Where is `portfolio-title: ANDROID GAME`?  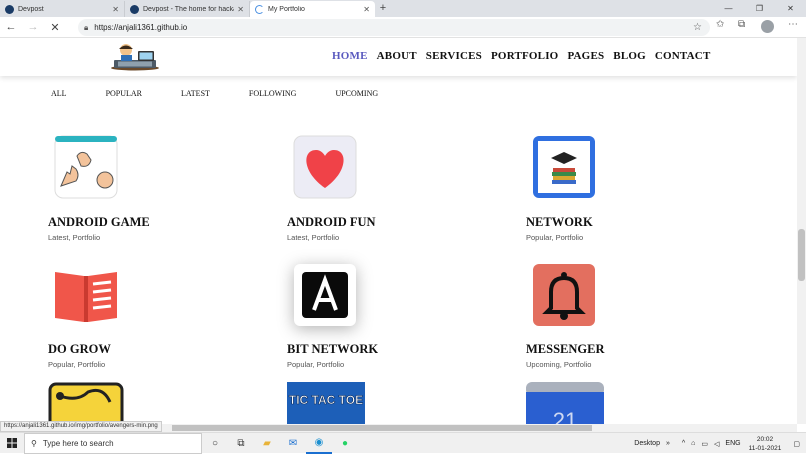 portfolio-title: ANDROID GAME is located at coordinates (99, 222).